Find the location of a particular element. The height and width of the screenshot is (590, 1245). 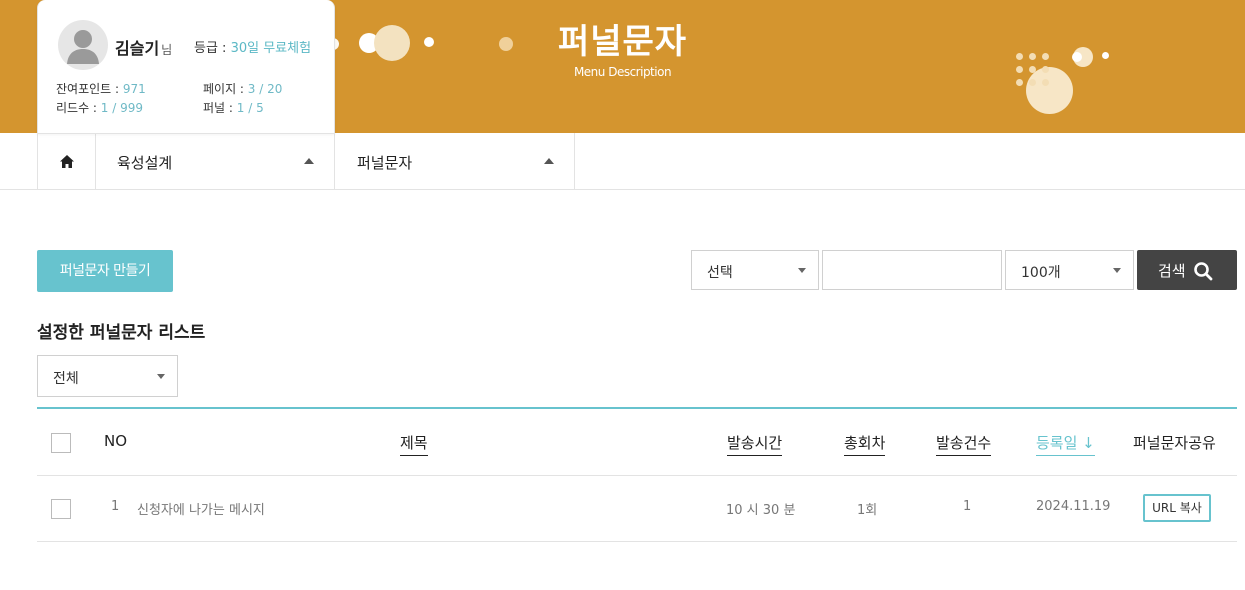

row-no: 1 is located at coordinates (115, 506).